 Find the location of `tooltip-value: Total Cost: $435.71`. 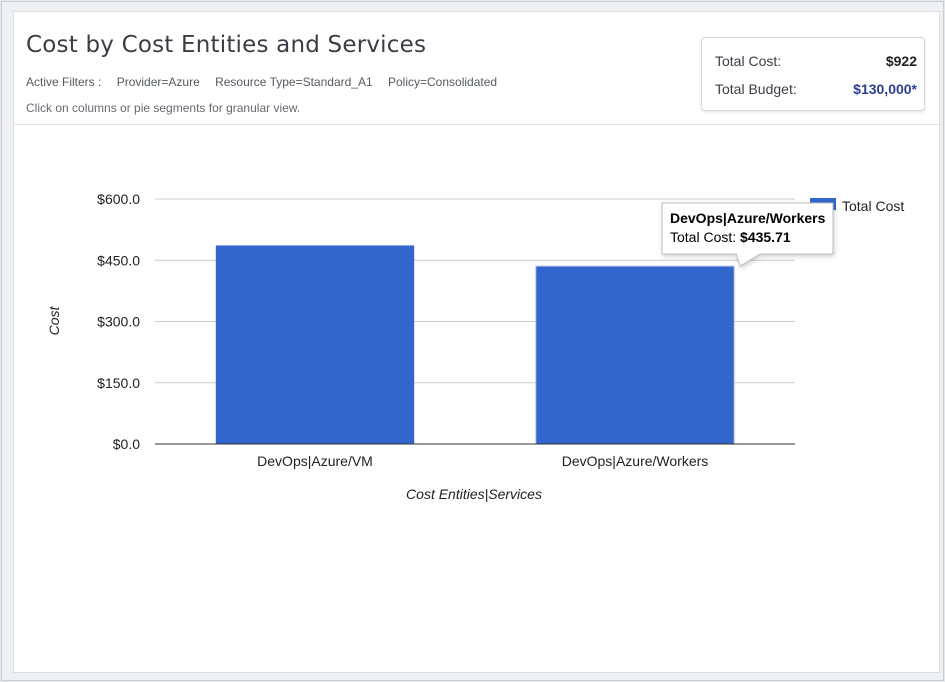

tooltip-value: Total Cost: $435.71 is located at coordinates (730, 237).